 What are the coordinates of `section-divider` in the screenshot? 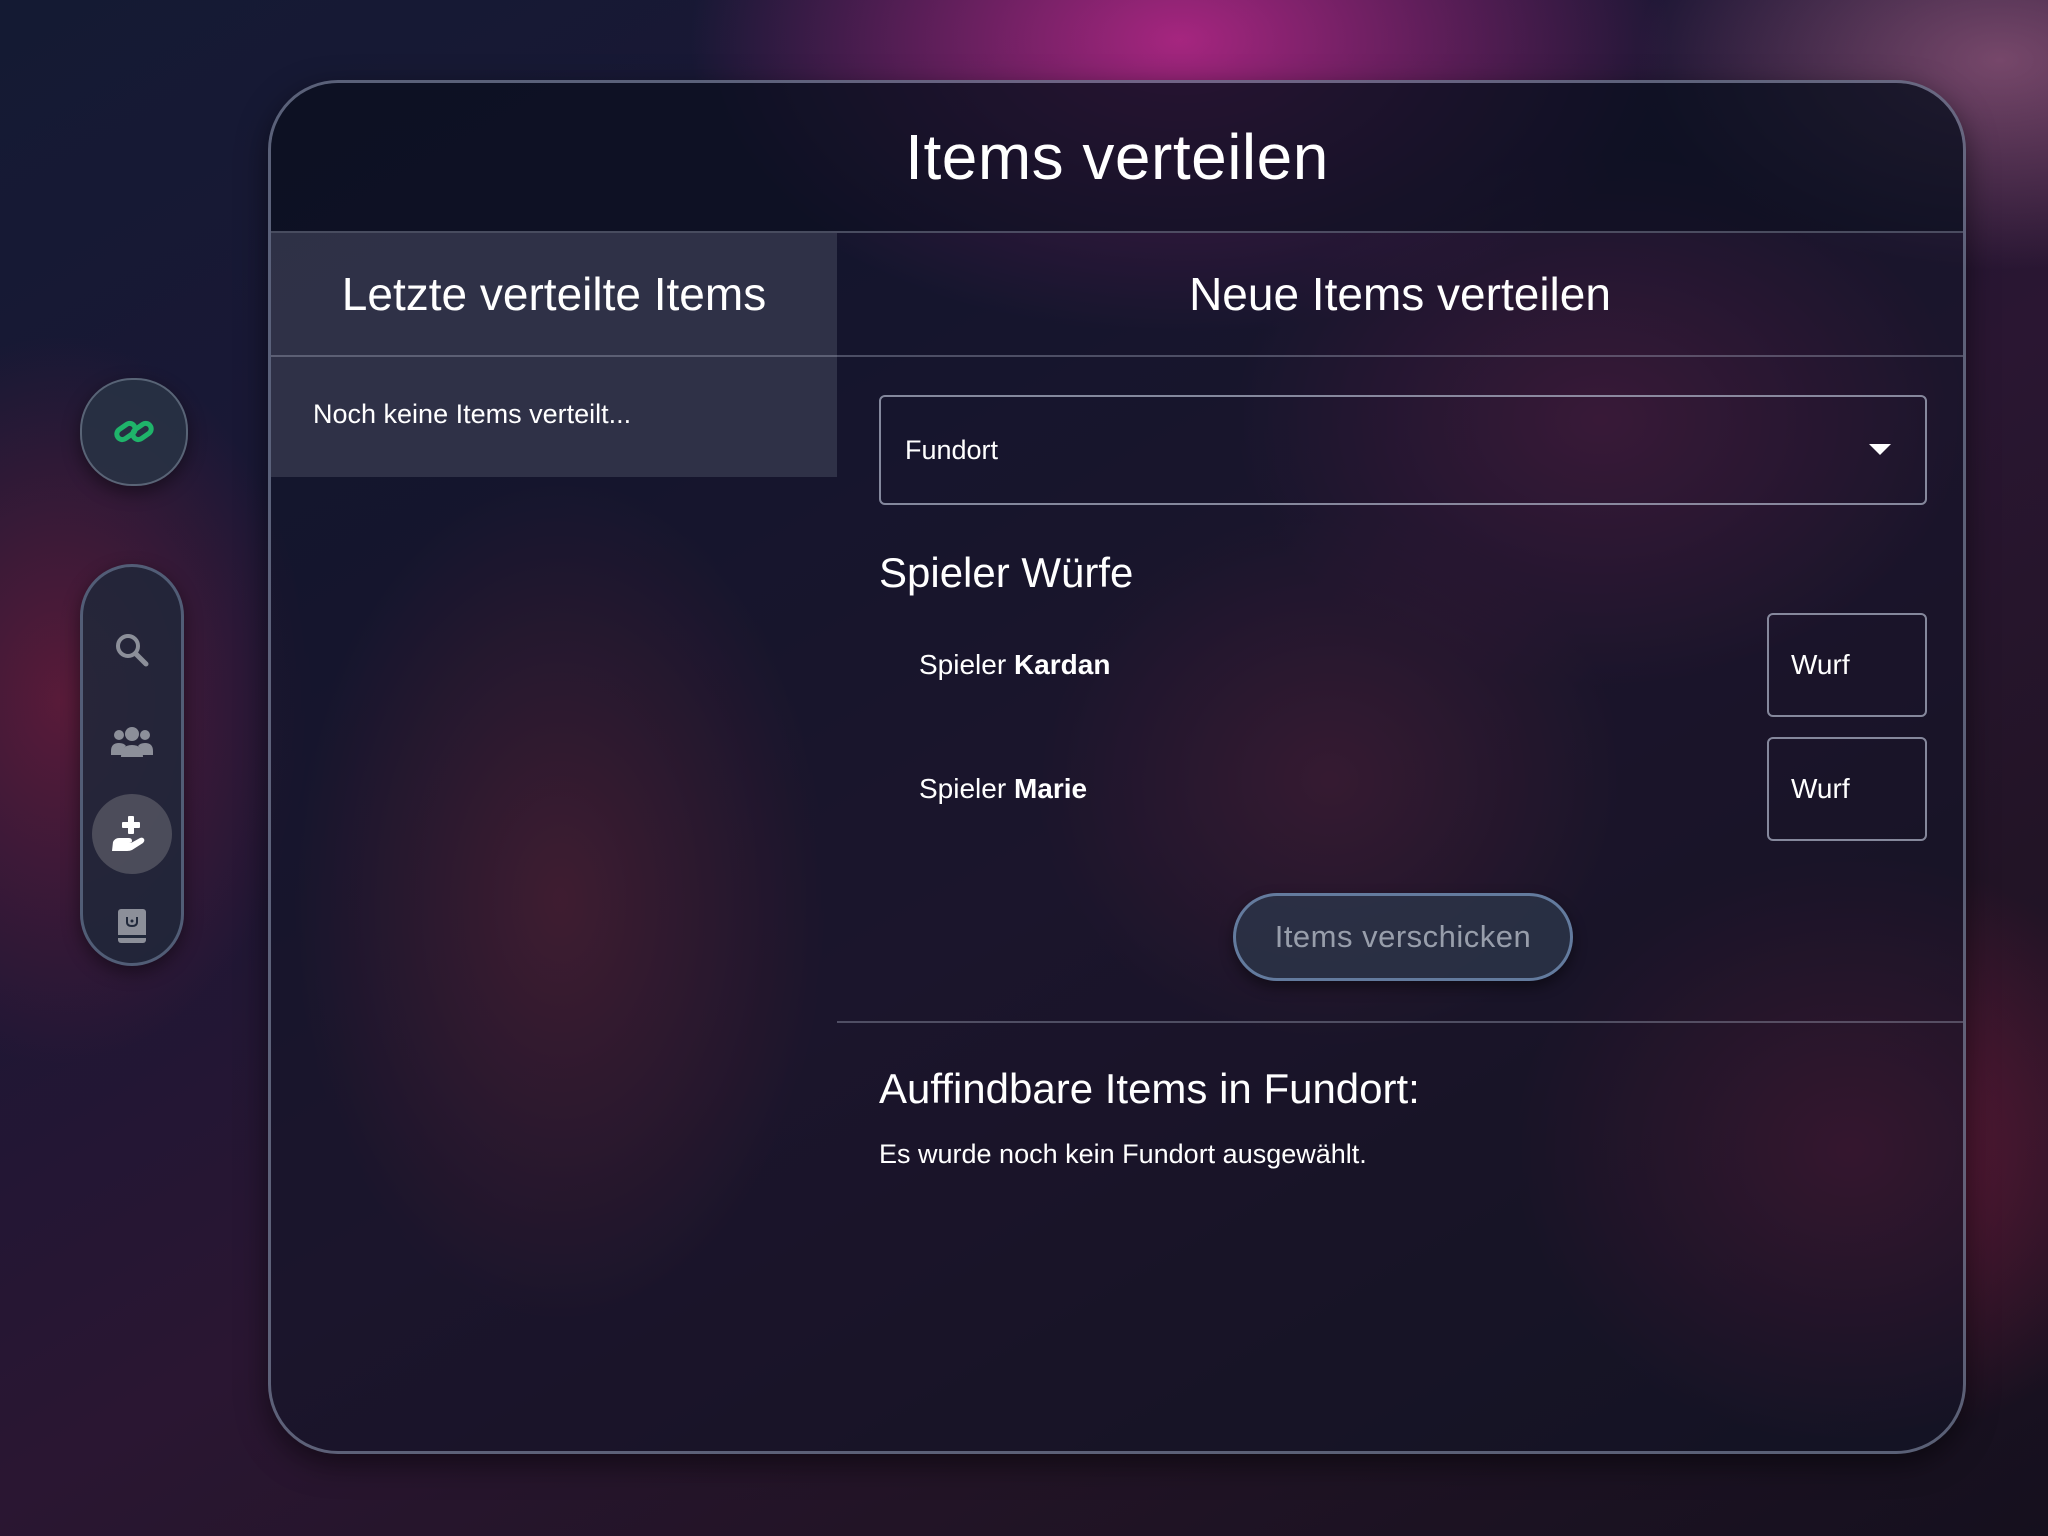 It's located at (1400, 1022).